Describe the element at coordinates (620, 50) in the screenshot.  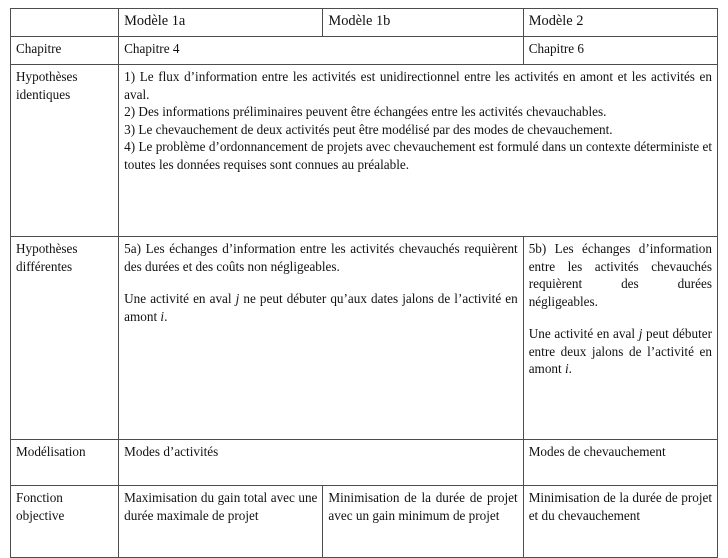
I see `cell-chapitre-modele-2: Chapitre 6` at that location.